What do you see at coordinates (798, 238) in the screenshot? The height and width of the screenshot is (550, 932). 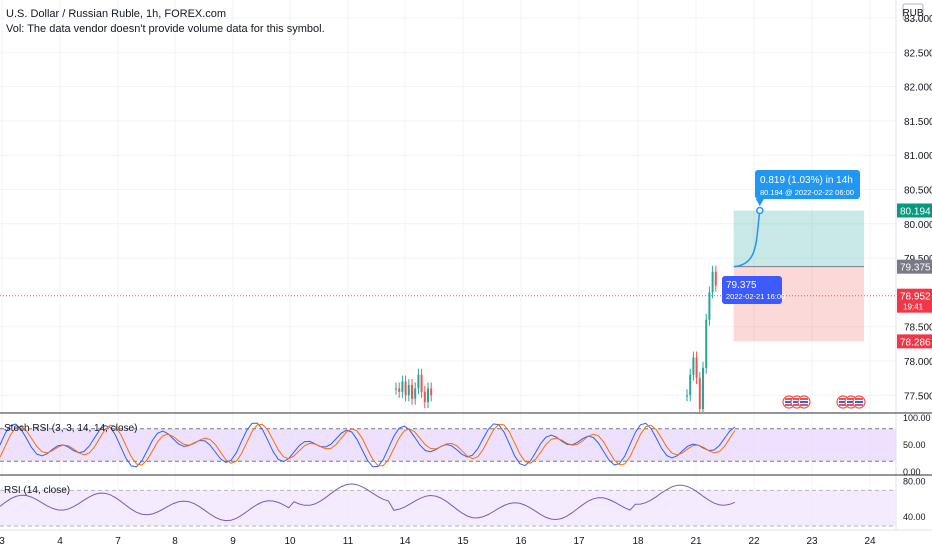 I see `profit-zone` at bounding box center [798, 238].